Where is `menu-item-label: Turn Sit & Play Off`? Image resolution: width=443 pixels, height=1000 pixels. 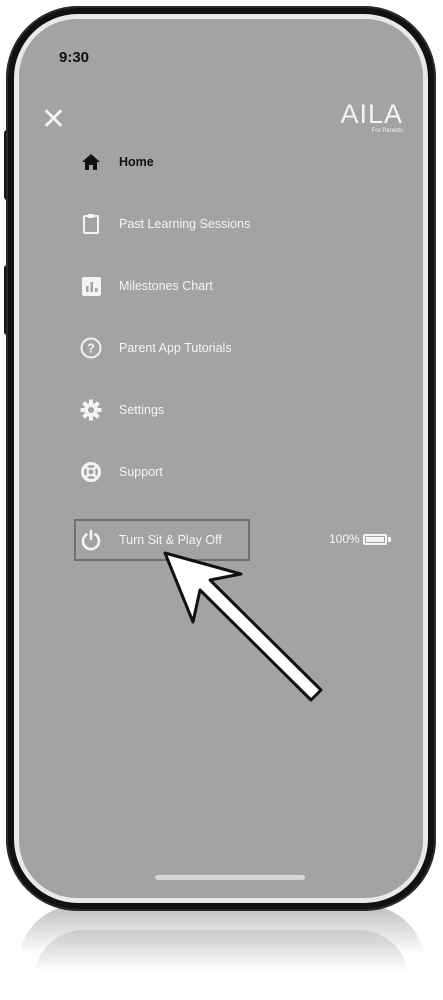 menu-item-label: Turn Sit & Play Off is located at coordinates (170, 540).